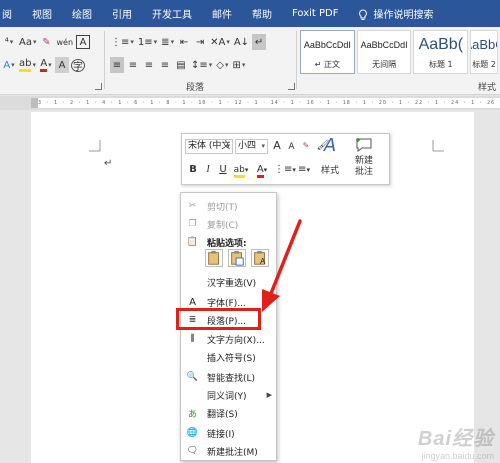 This screenshot has height=463, width=500. I want to click on font-dialog-launcher-icon, so click(98, 86).